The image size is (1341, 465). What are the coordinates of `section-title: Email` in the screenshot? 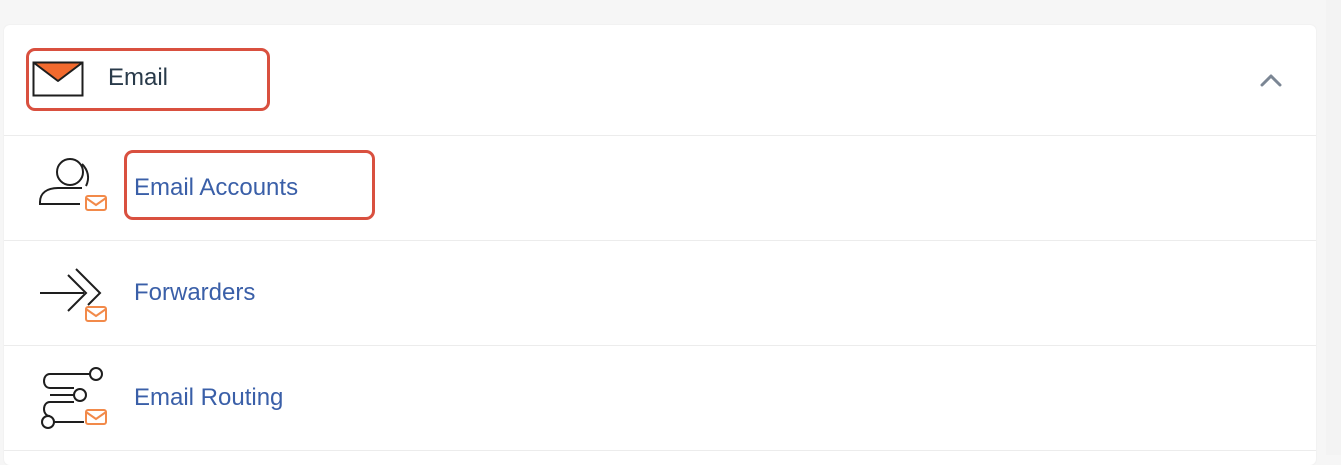 It's located at (138, 77).